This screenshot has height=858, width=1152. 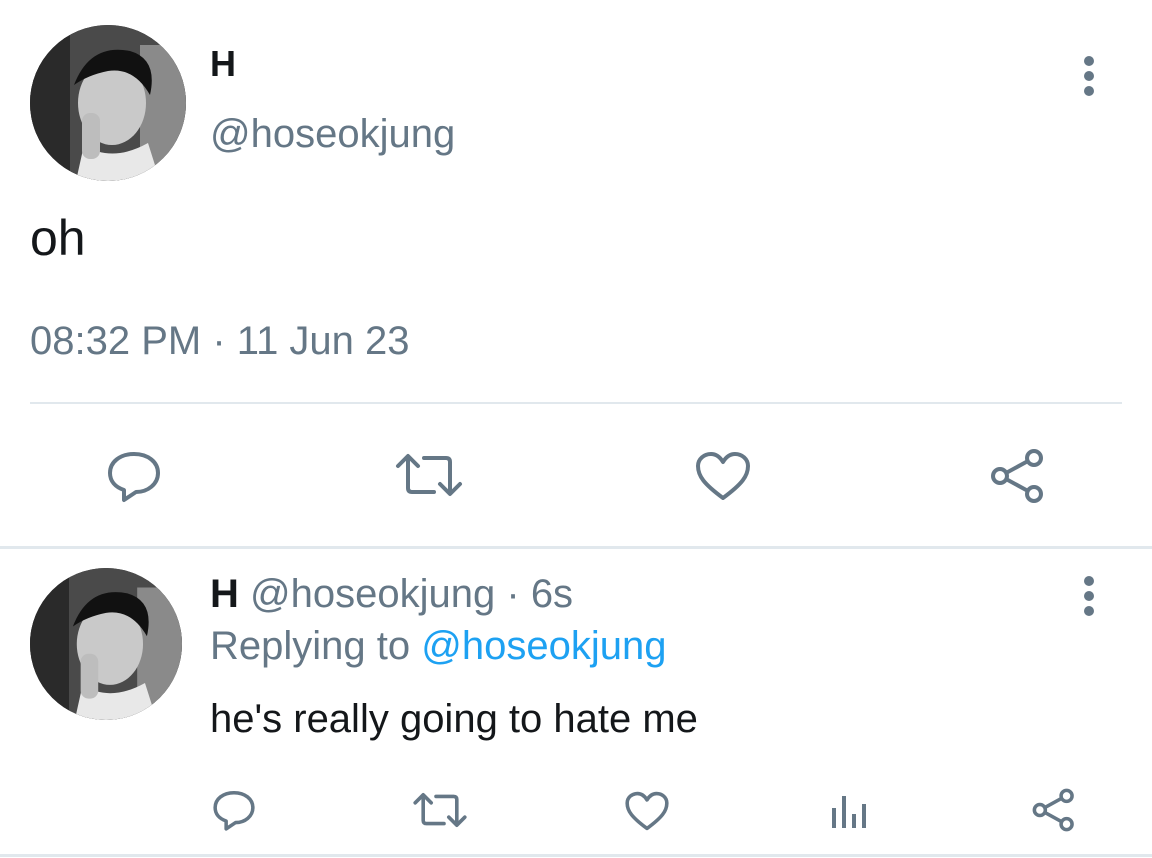 I want to click on thread-divider, so click(x=576, y=547).